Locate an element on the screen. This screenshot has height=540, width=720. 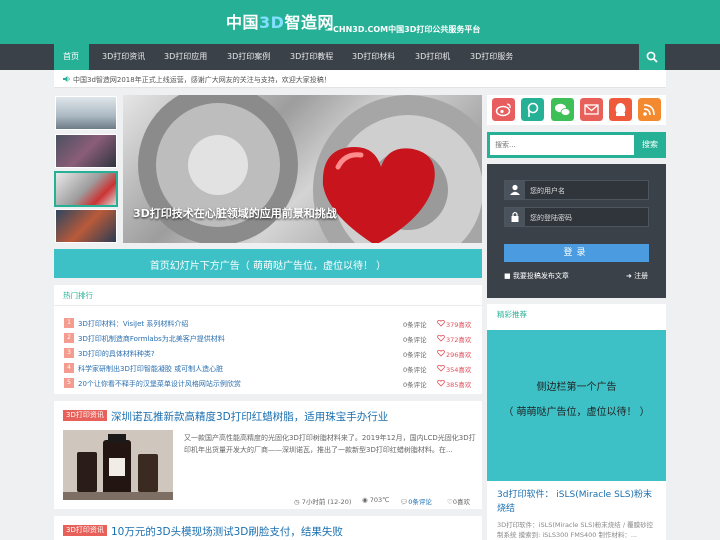
sidebar-search-button: 搜索 is located at coordinates (650, 145).